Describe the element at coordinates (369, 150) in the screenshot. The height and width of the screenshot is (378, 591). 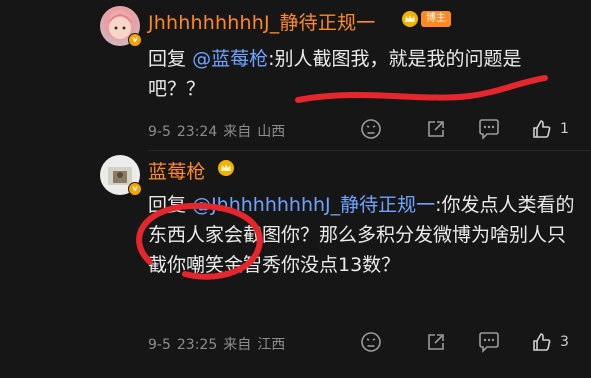
I see `comment-divider` at that location.